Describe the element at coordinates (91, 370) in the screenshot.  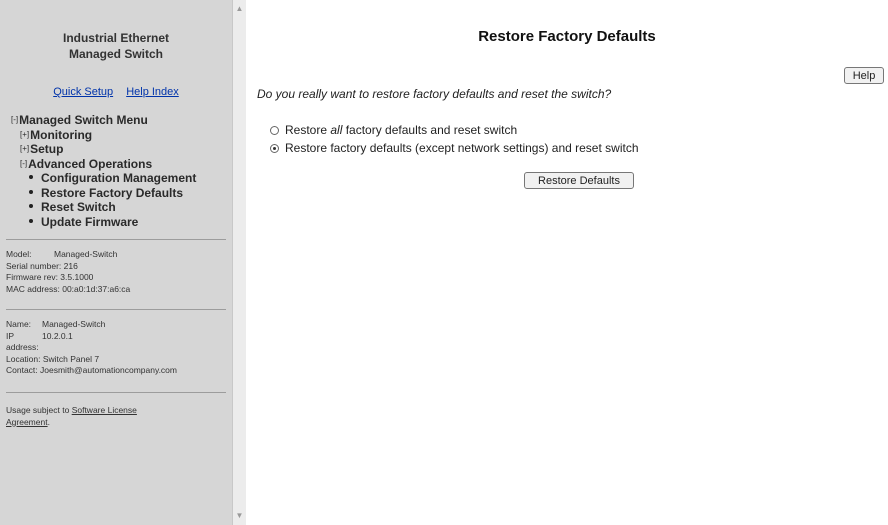
I see `contact: Contact: Joesmith@automationcompany.com` at that location.